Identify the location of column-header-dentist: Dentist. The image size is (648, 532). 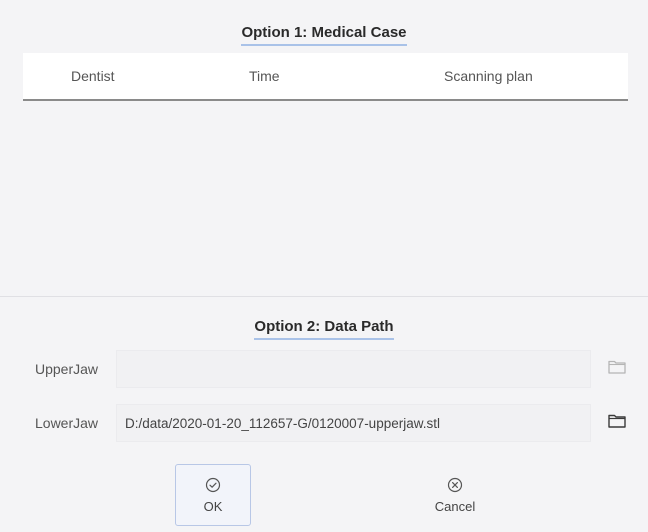
(93, 76).